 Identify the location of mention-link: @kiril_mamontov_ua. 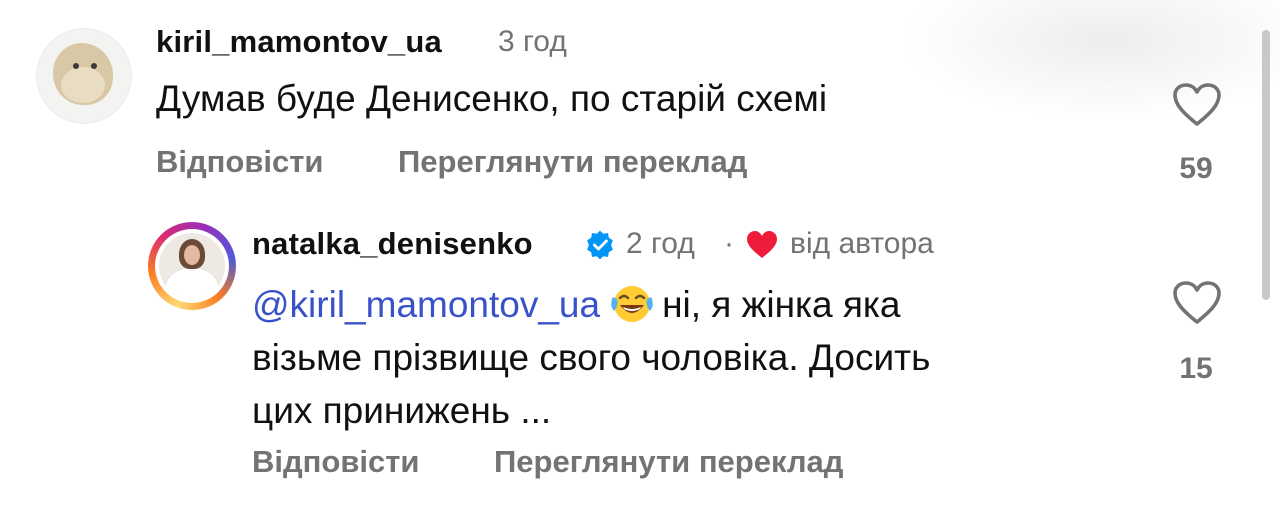
(426, 304).